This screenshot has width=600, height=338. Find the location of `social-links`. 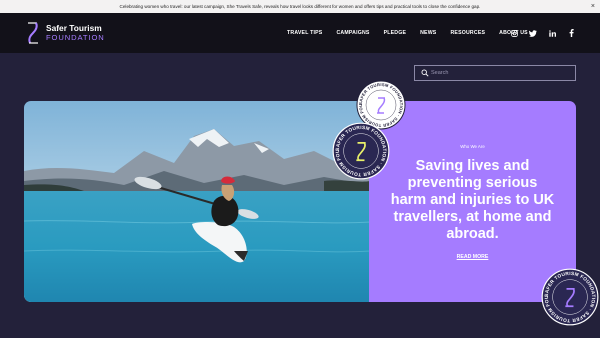

social-links is located at coordinates (548, 33).